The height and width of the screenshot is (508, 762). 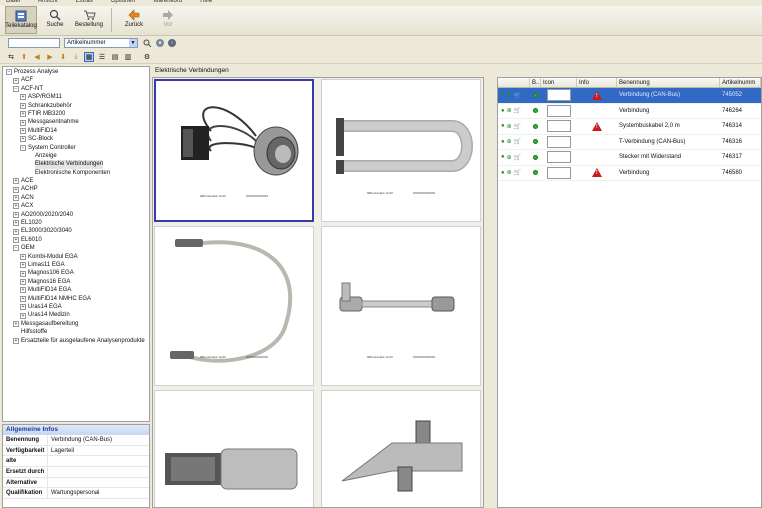 What do you see at coordinates (629, 96) in the screenshot?
I see `table-row: ●⊕🛒 Verbindung (CAN-Bus) 745052` at bounding box center [629, 96].